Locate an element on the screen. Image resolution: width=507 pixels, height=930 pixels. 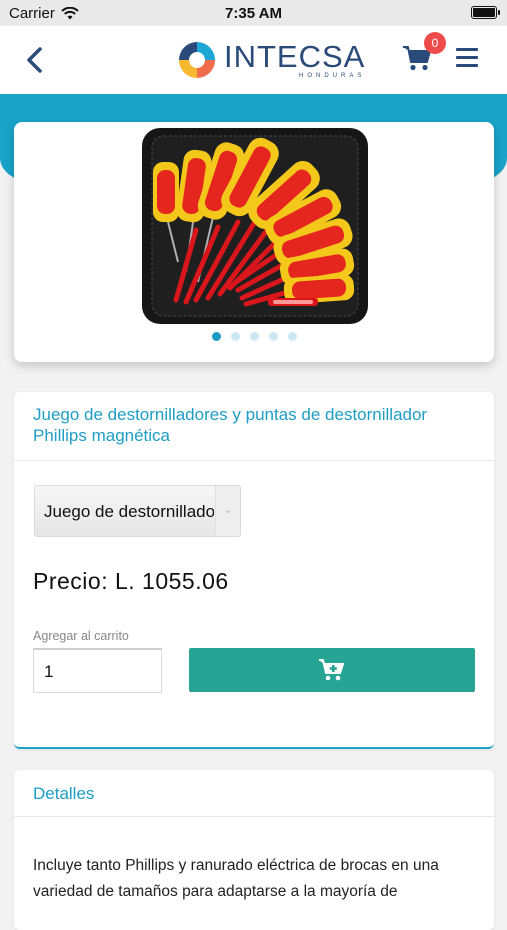
quantity-input: 1 is located at coordinates (97, 670).